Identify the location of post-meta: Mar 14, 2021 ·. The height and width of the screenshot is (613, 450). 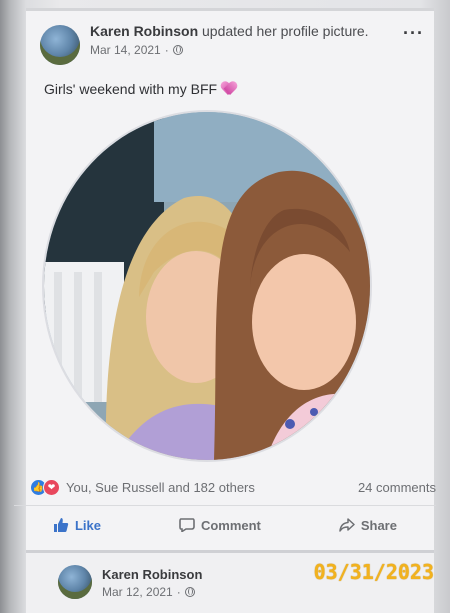
(229, 50).